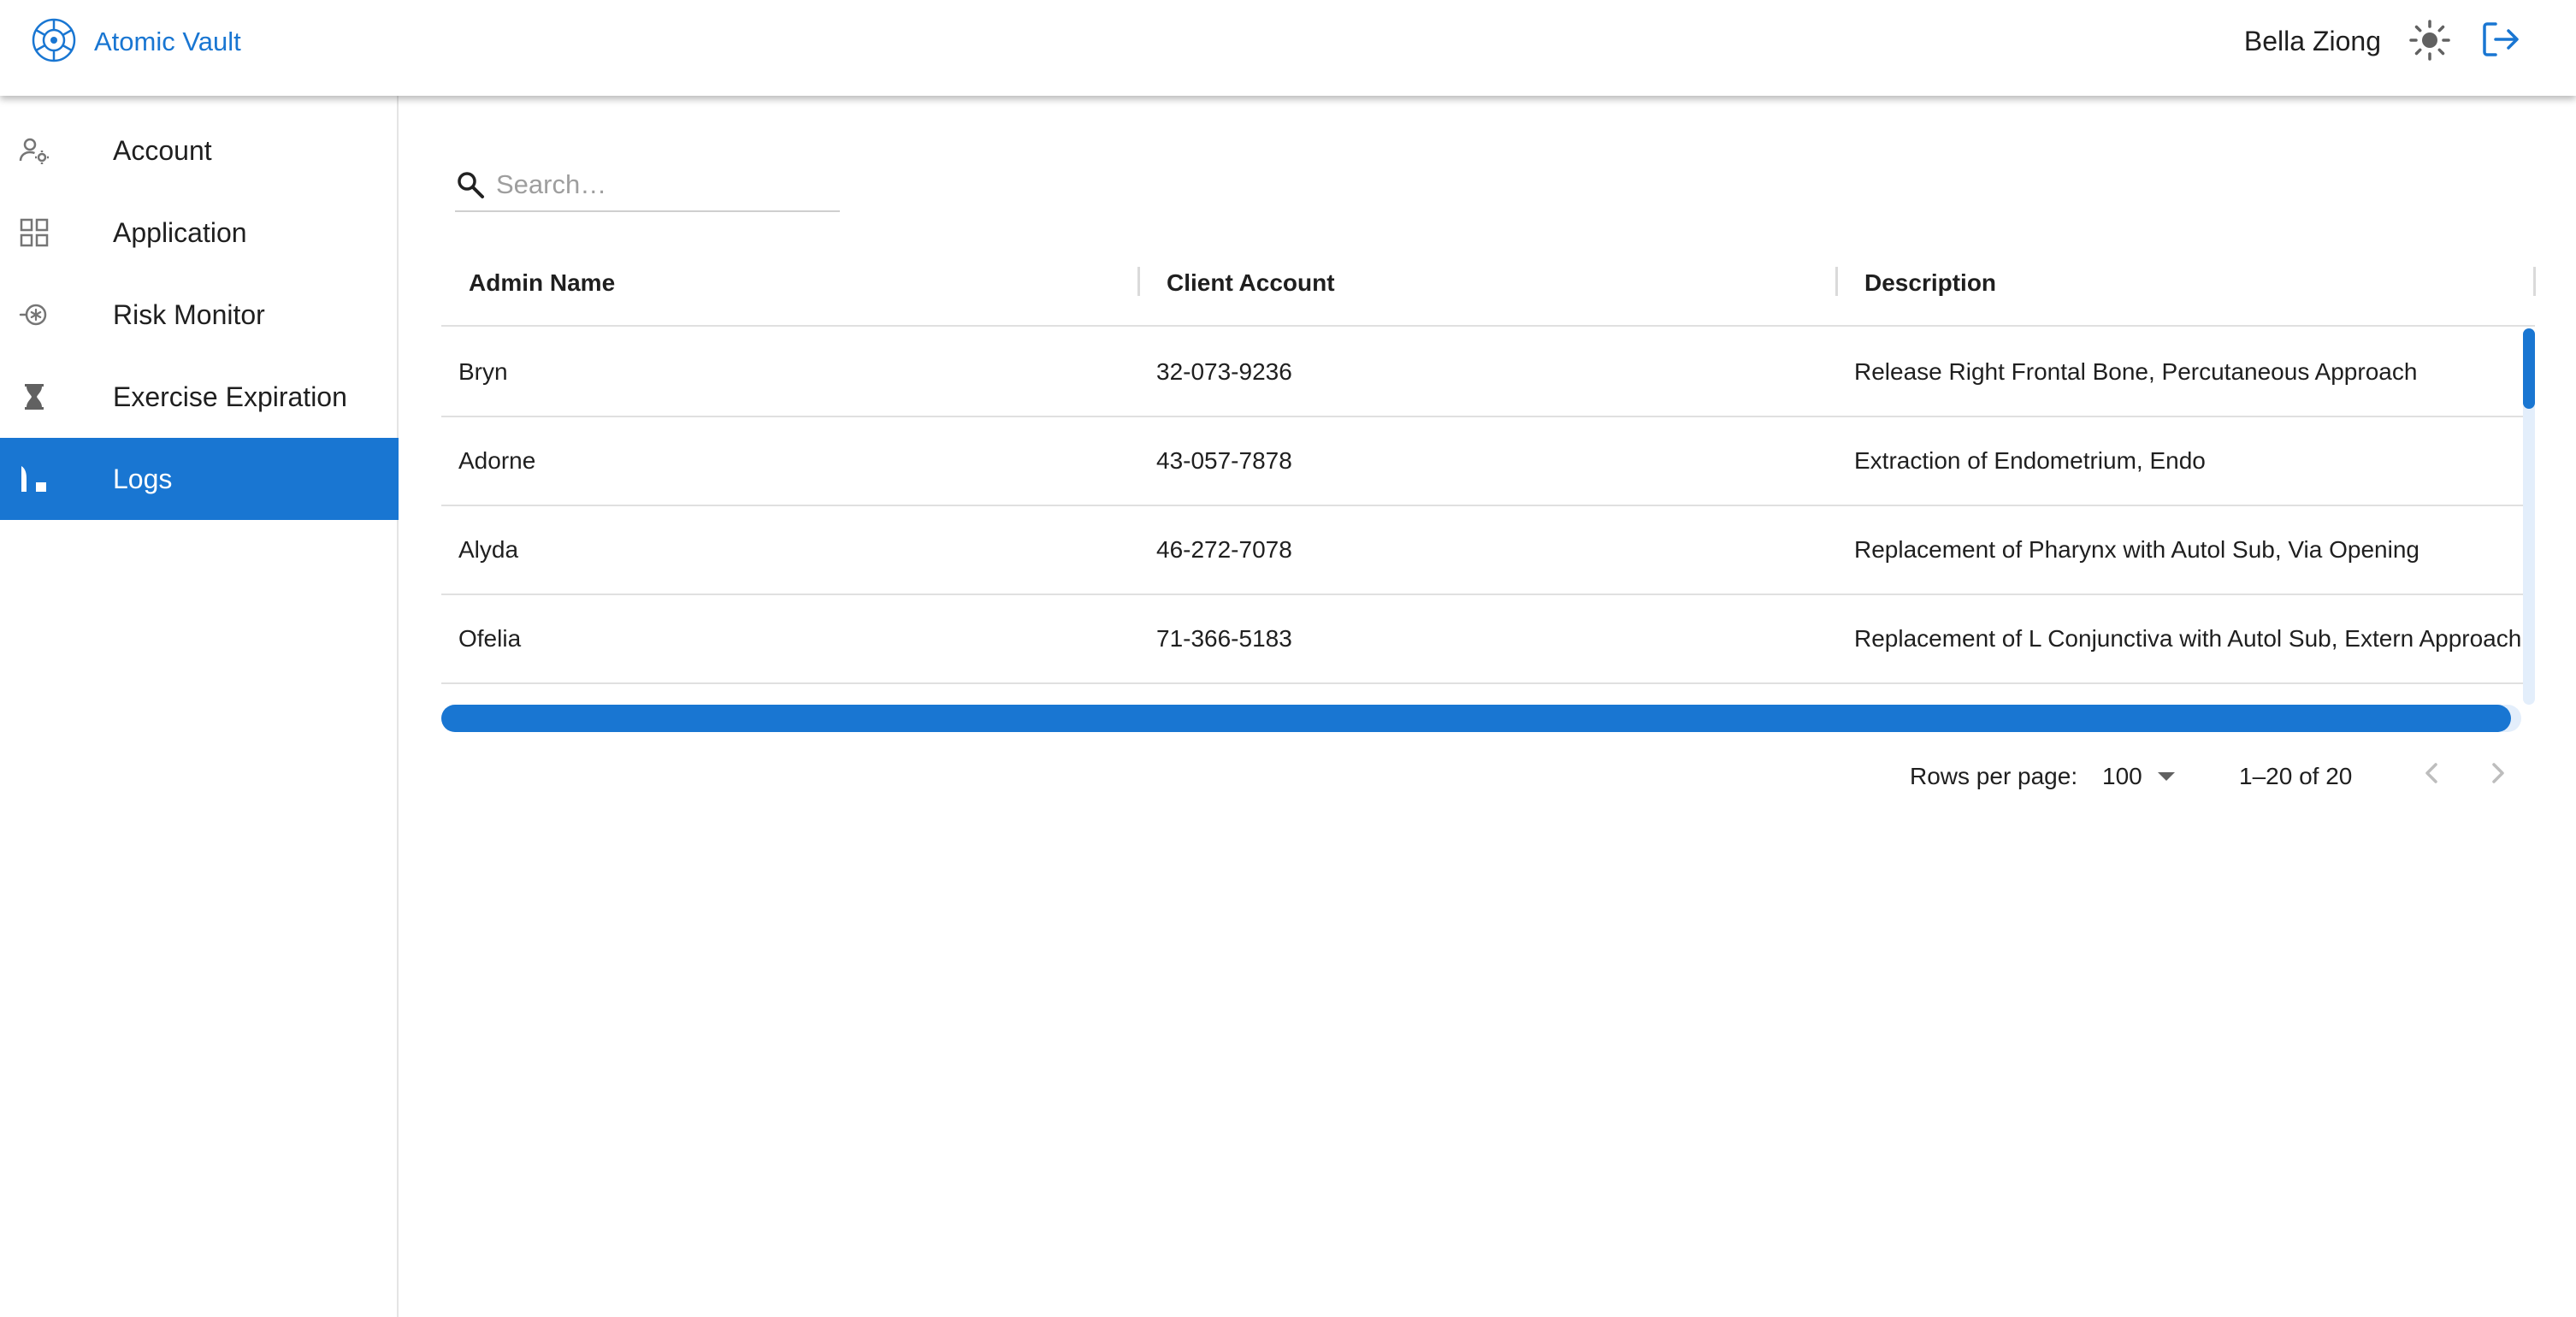  What do you see at coordinates (542, 283) in the screenshot?
I see `column-header-admin-name: Admin Name` at bounding box center [542, 283].